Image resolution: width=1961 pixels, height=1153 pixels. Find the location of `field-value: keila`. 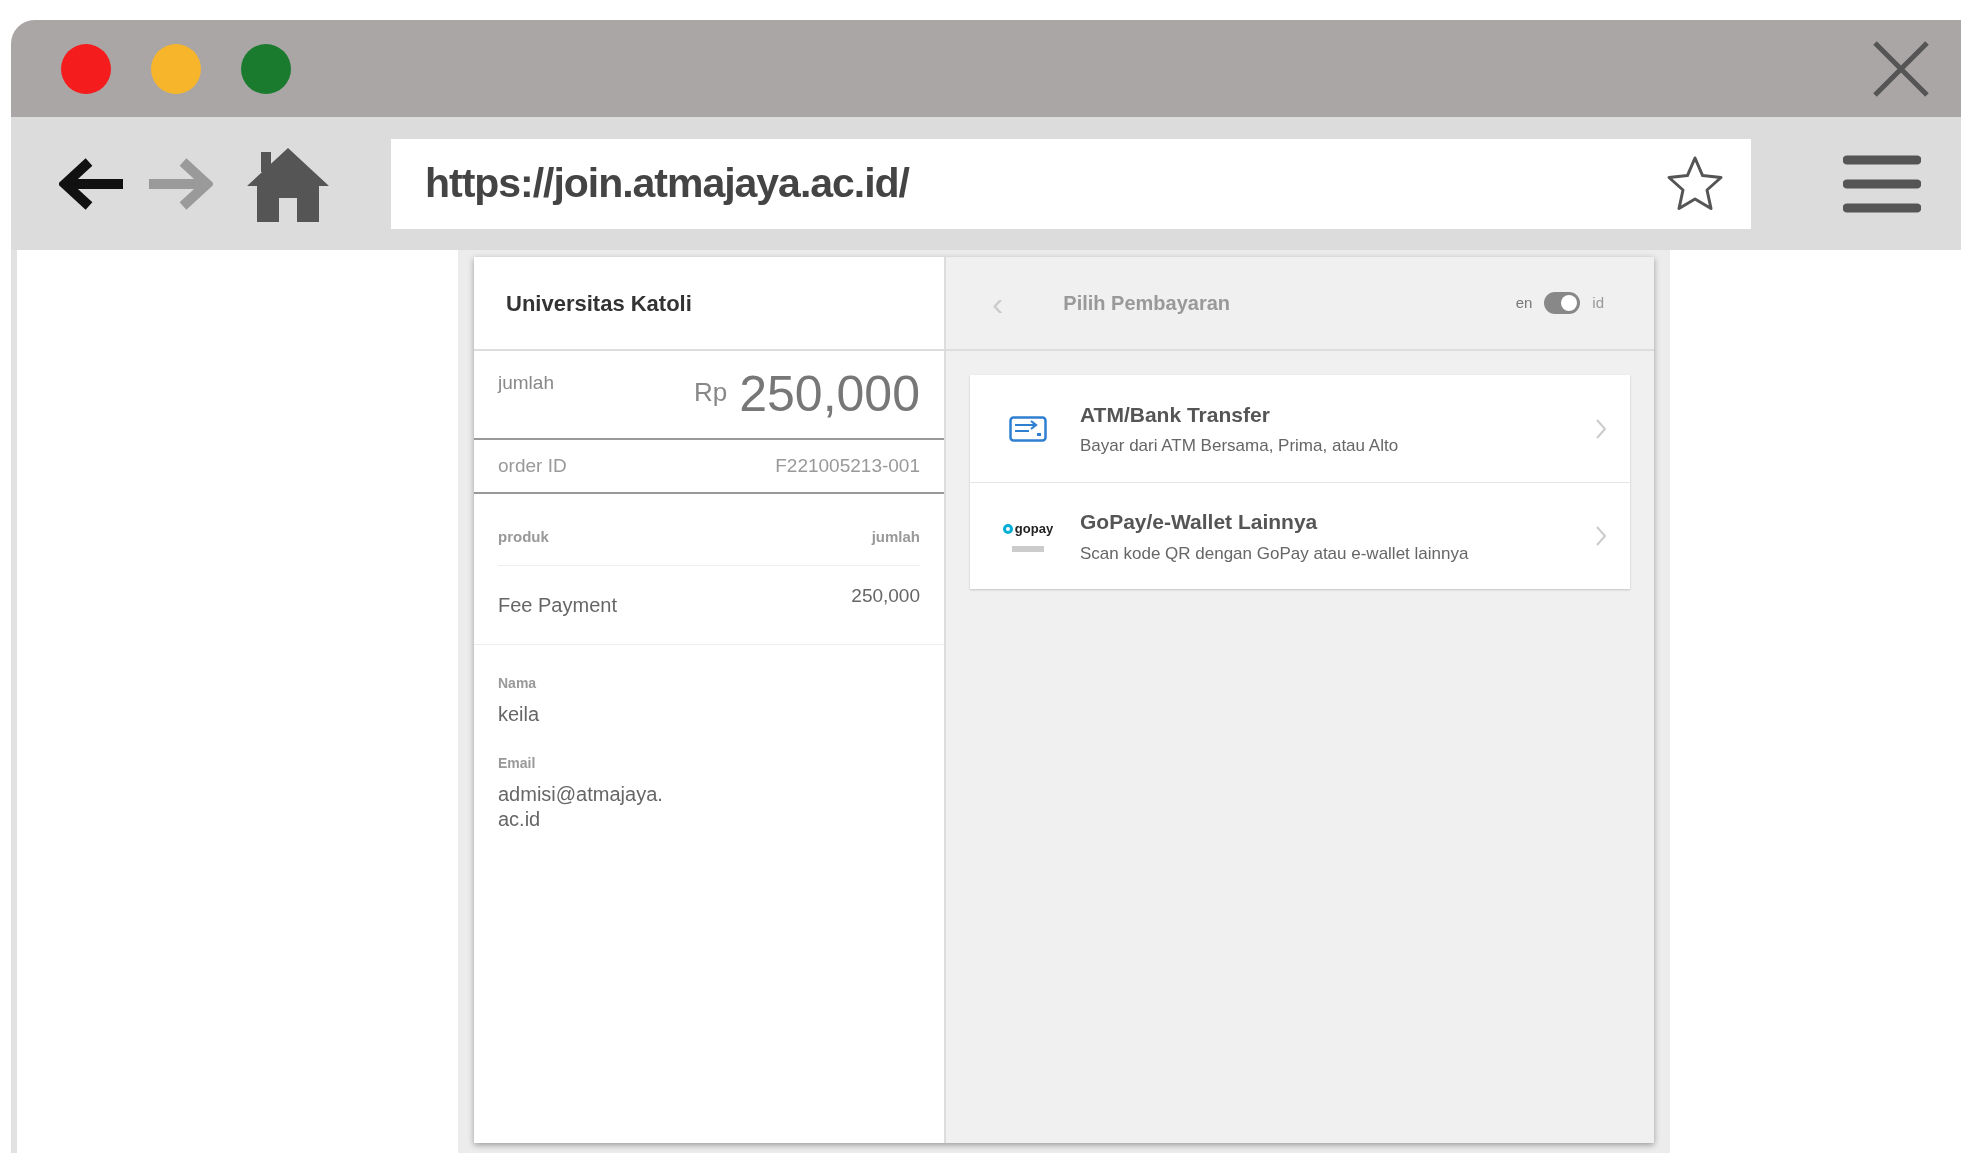

field-value: keila is located at coordinates (519, 714).